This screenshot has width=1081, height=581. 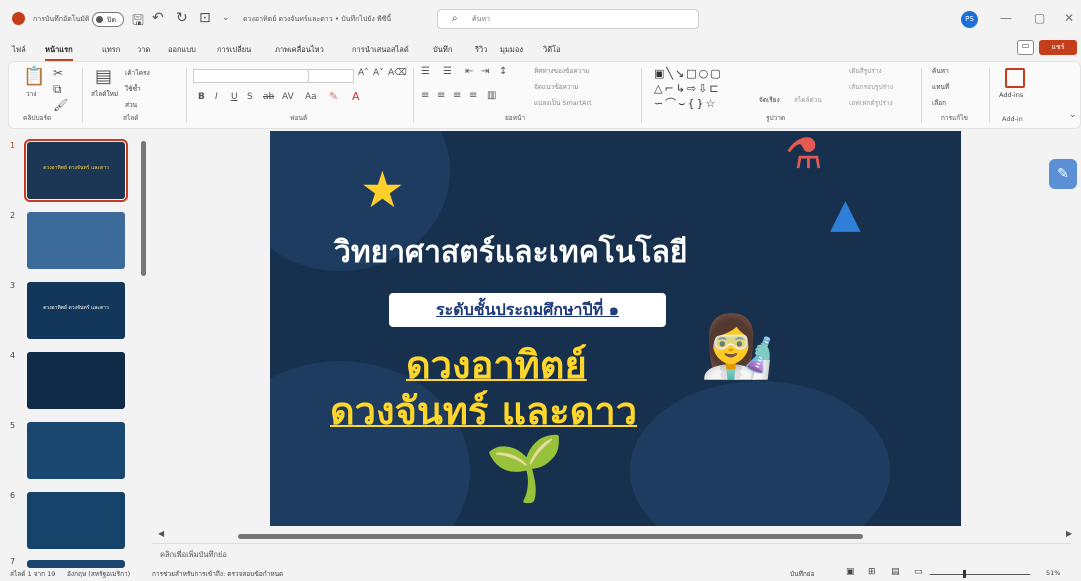 What do you see at coordinates (143, 208) in the screenshot?
I see `thumbnail-scrollbar` at bounding box center [143, 208].